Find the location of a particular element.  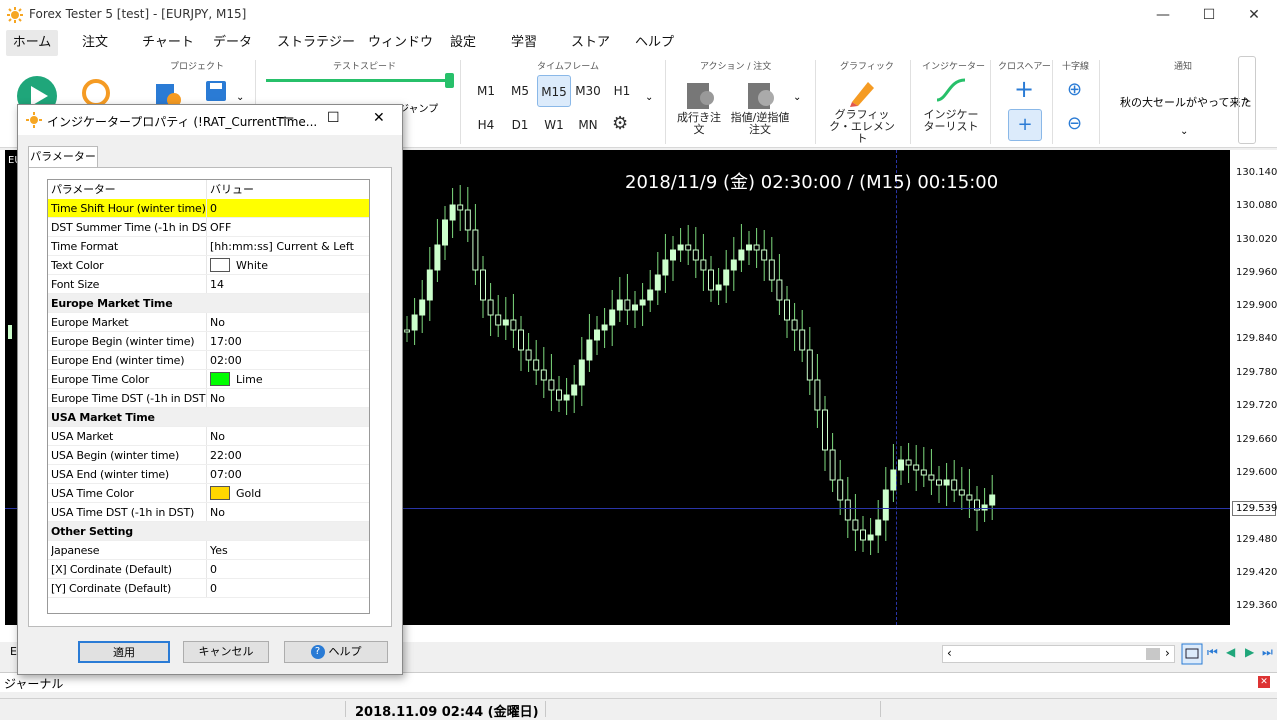

dialog-minimize-button: — is located at coordinates (287, 118).